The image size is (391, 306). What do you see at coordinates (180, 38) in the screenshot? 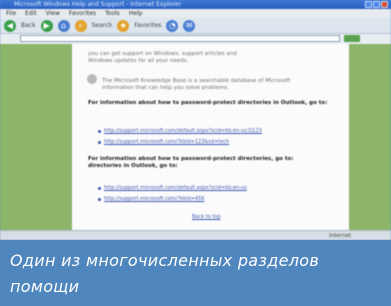
I see `address-input` at bounding box center [180, 38].